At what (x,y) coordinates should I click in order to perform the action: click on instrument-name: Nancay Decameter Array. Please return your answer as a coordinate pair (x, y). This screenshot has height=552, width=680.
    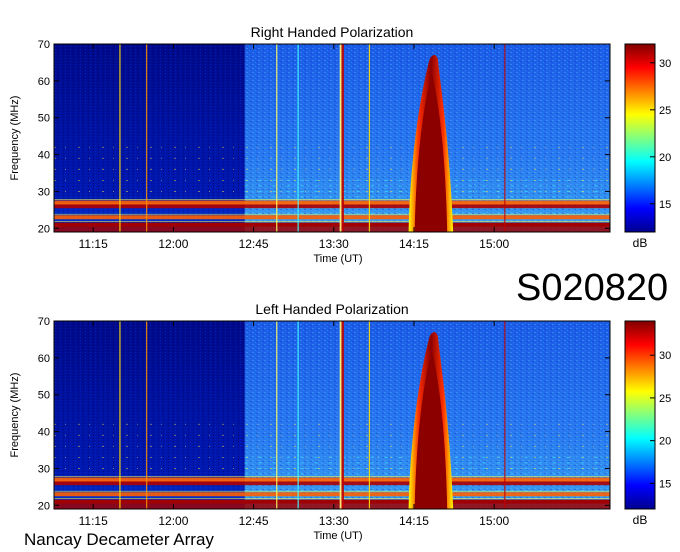
    Looking at the image, I should click on (119, 539).